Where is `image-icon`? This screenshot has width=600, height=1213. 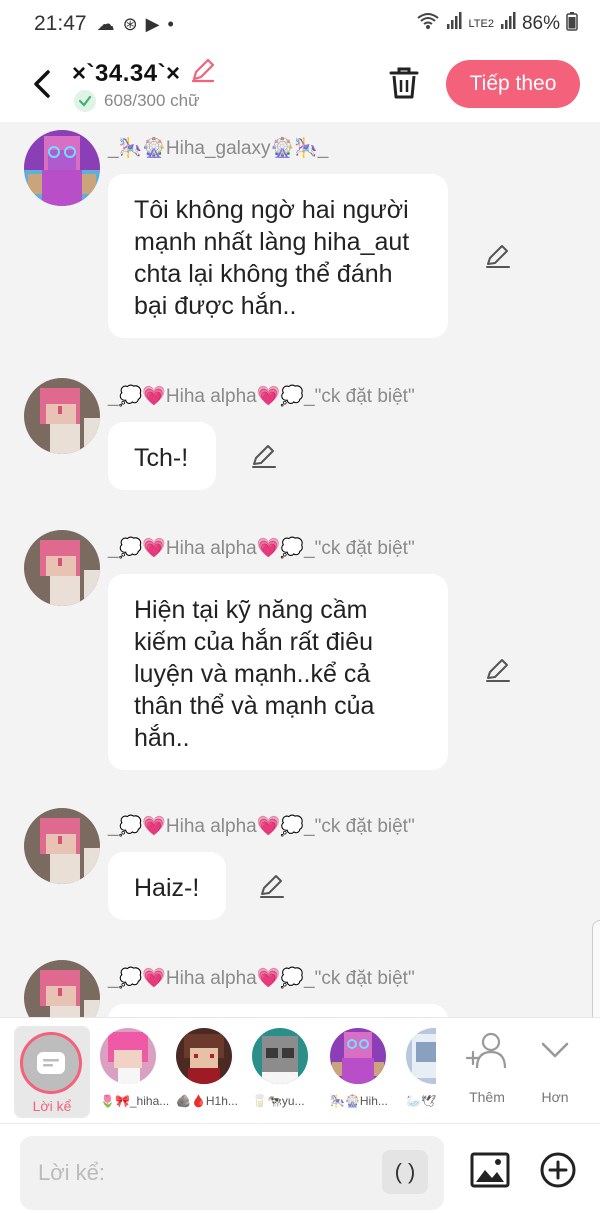 image-icon is located at coordinates (490, 1170).